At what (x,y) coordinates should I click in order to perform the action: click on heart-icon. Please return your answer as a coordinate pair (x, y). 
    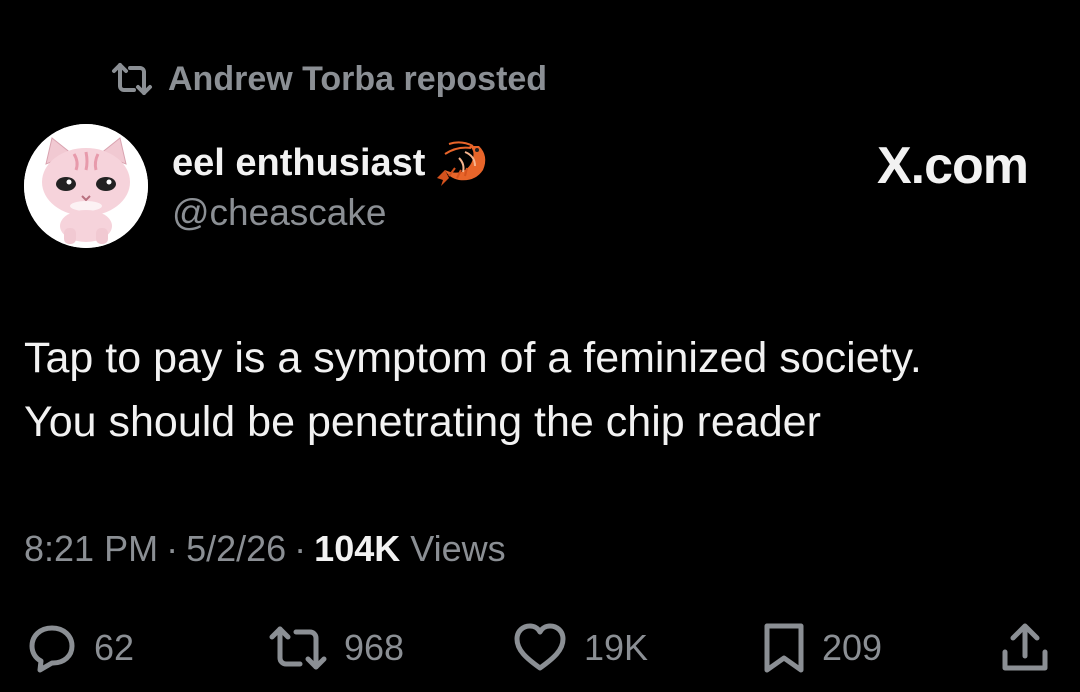
    Looking at the image, I should click on (540, 648).